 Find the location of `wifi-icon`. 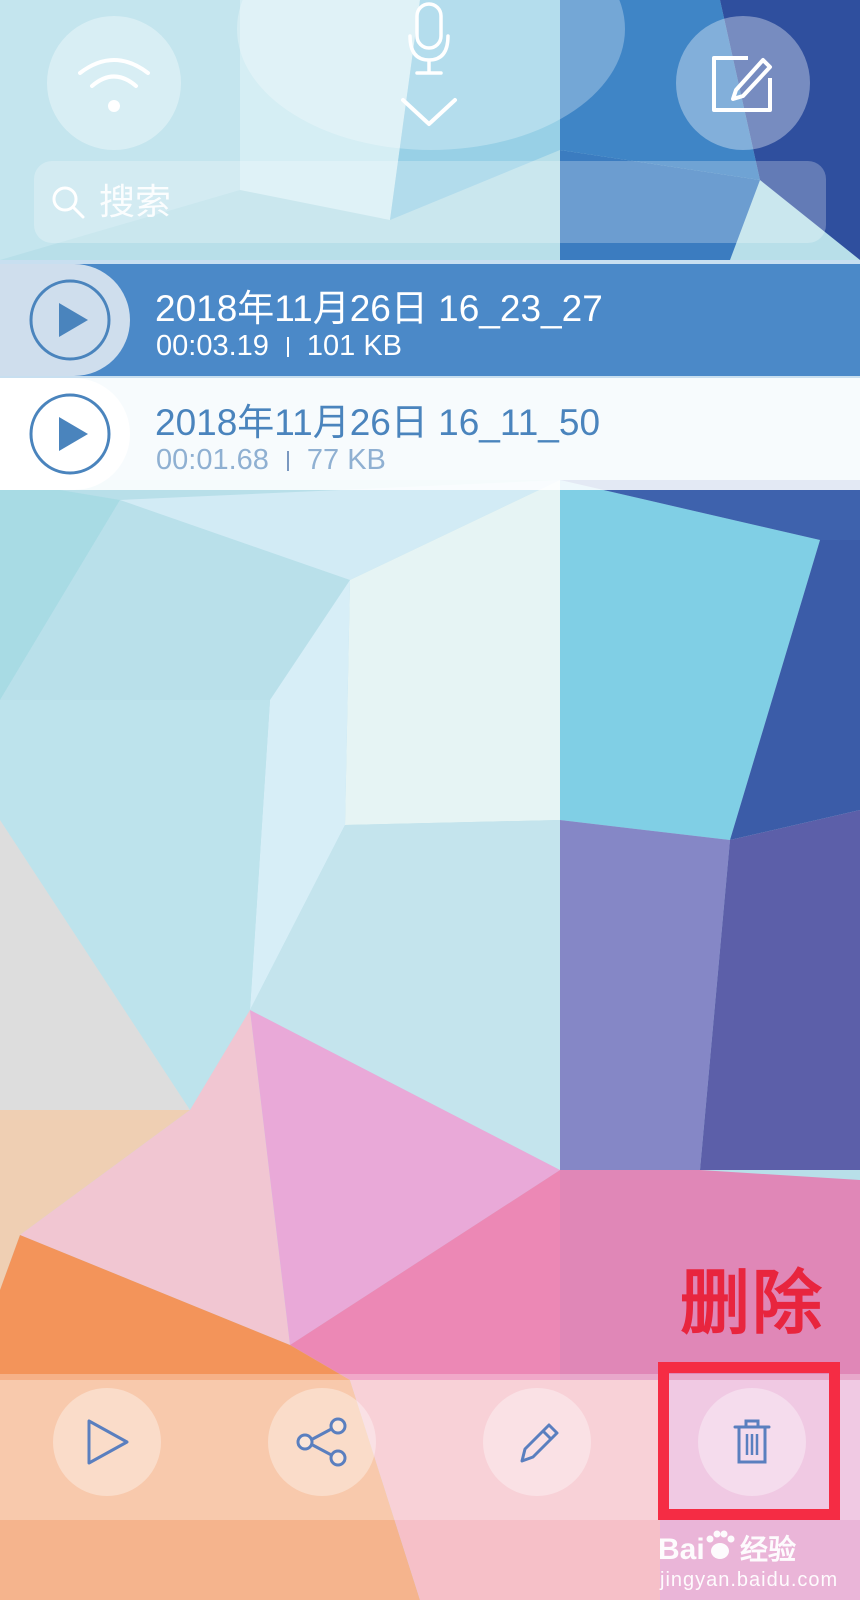

wifi-icon is located at coordinates (114, 85).